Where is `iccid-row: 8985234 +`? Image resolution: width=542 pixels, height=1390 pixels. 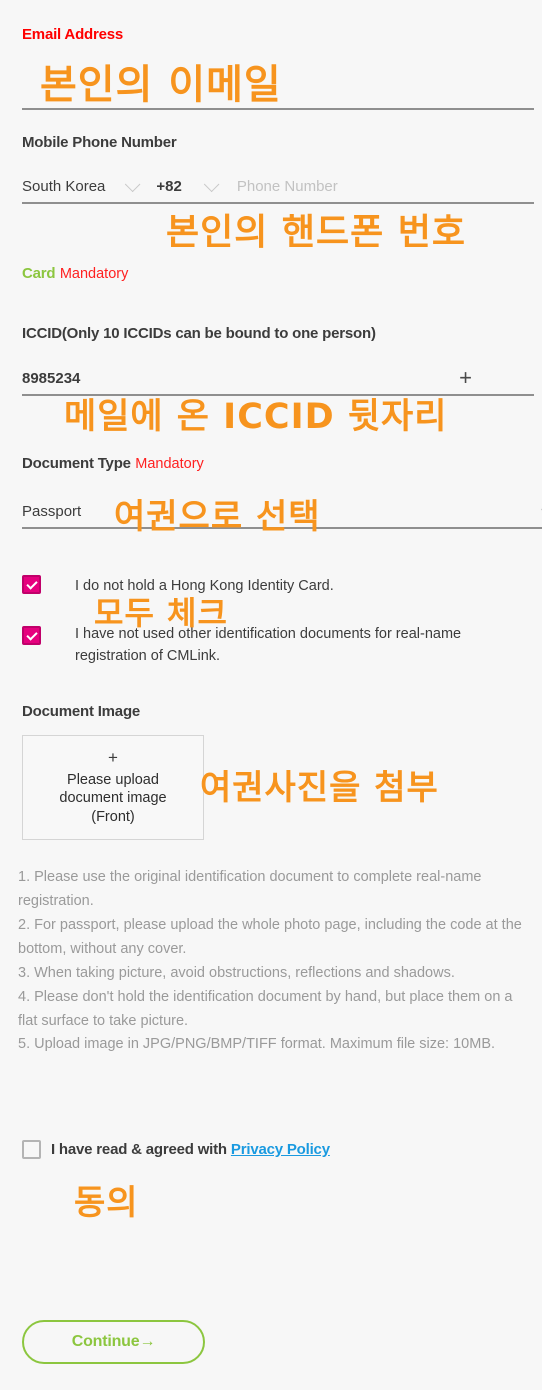
iccid-row: 8985234 + is located at coordinates (278, 379).